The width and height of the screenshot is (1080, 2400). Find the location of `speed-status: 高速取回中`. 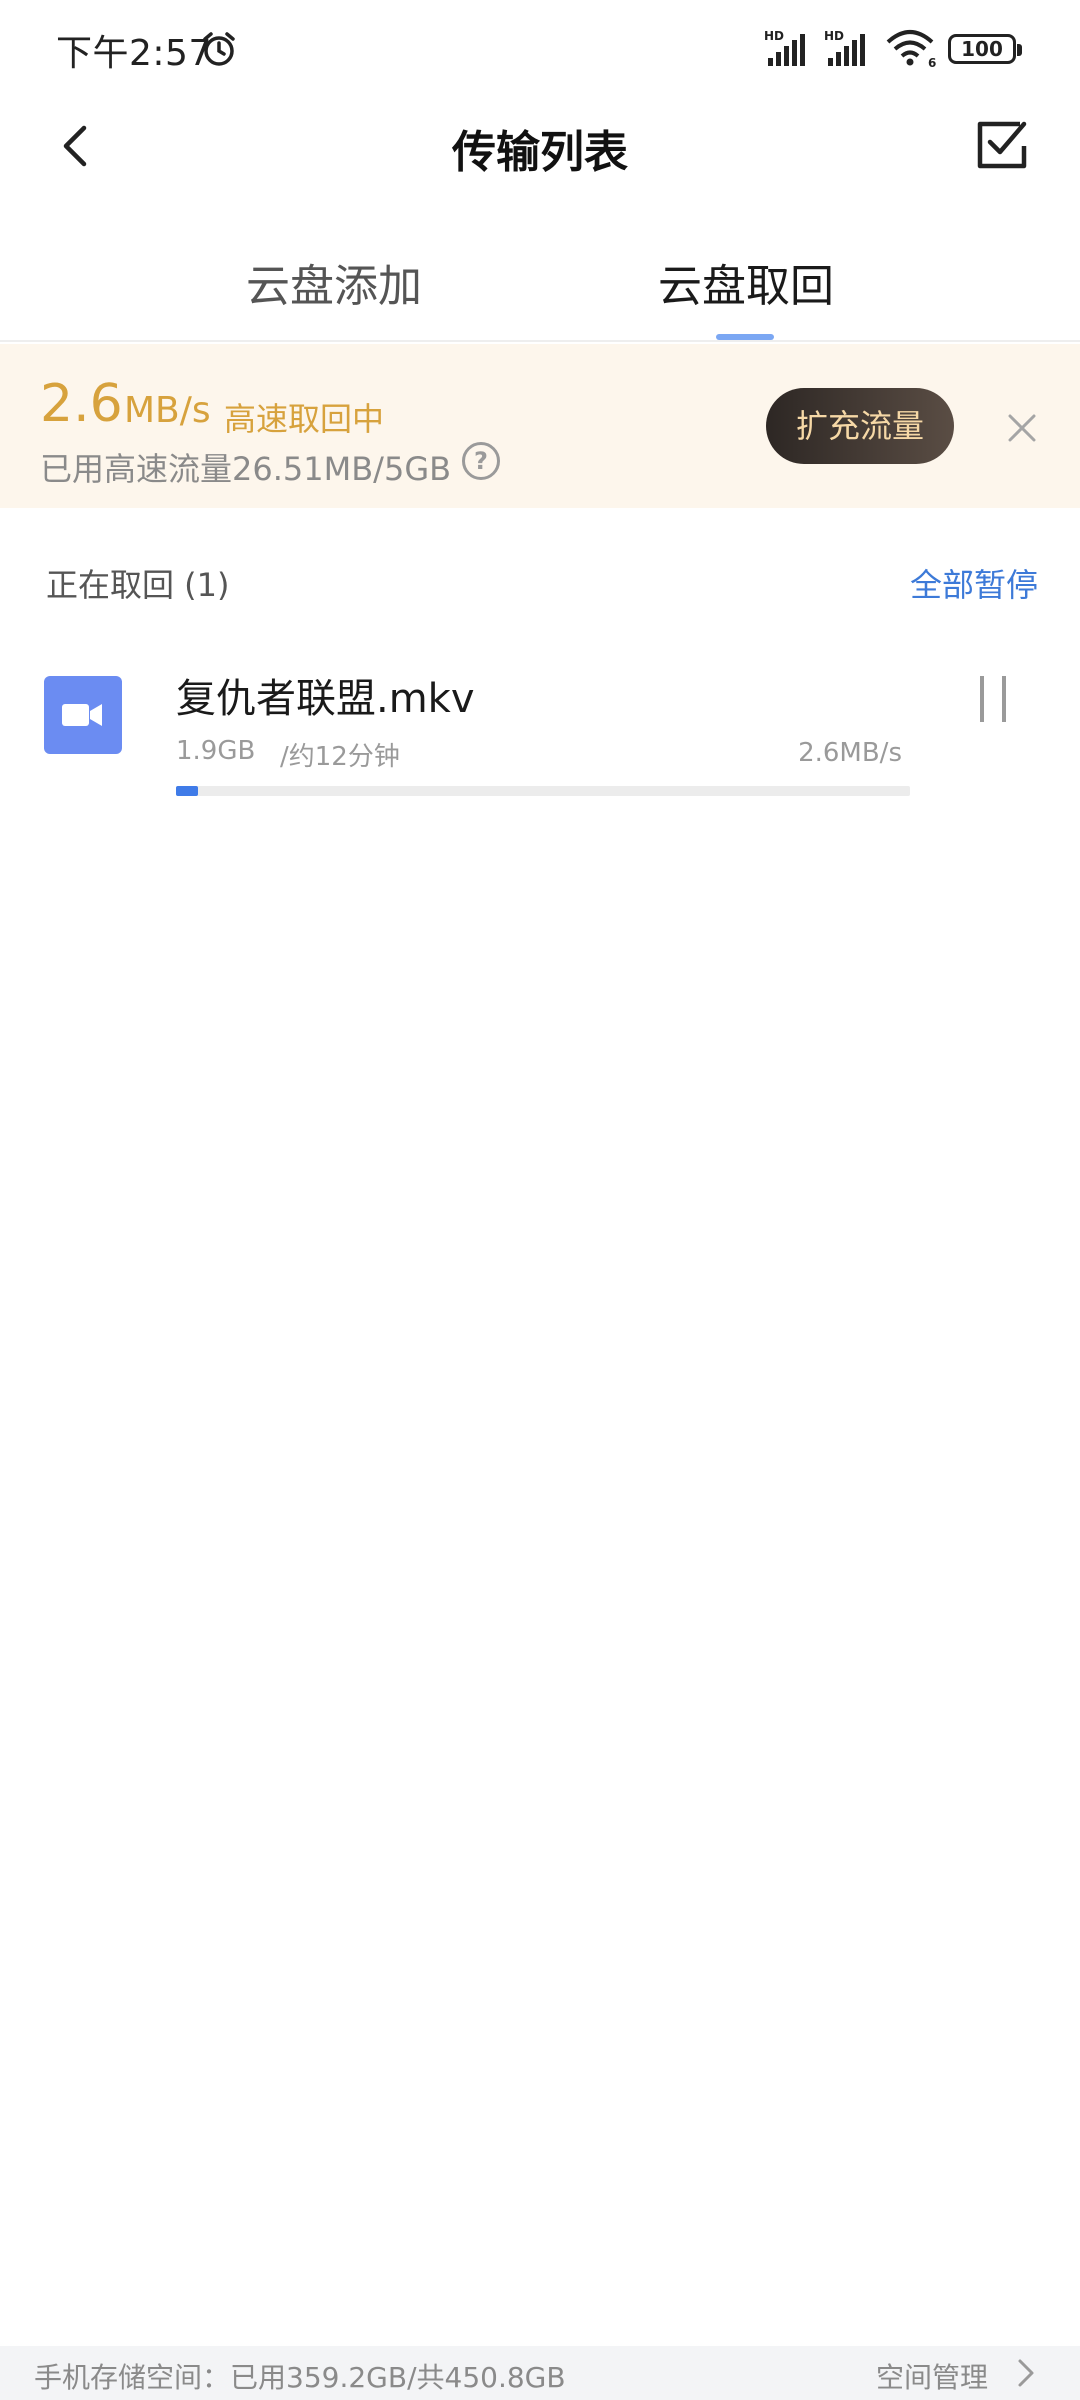

speed-status: 高速取回中 is located at coordinates (304, 419).